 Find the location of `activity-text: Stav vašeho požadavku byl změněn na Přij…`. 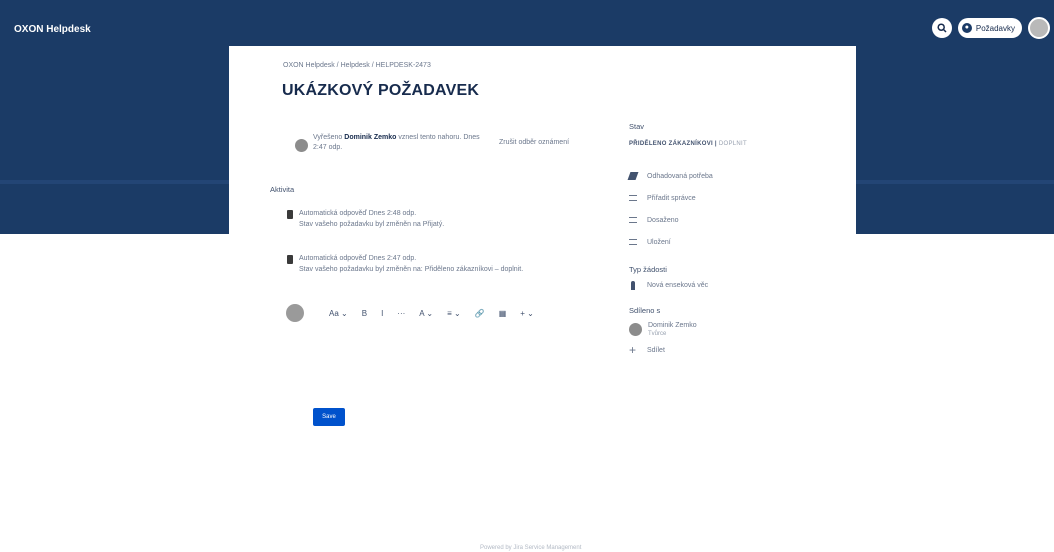

activity-text: Stav vašeho požadavku byl změněn na Přij… is located at coordinates (372, 224).